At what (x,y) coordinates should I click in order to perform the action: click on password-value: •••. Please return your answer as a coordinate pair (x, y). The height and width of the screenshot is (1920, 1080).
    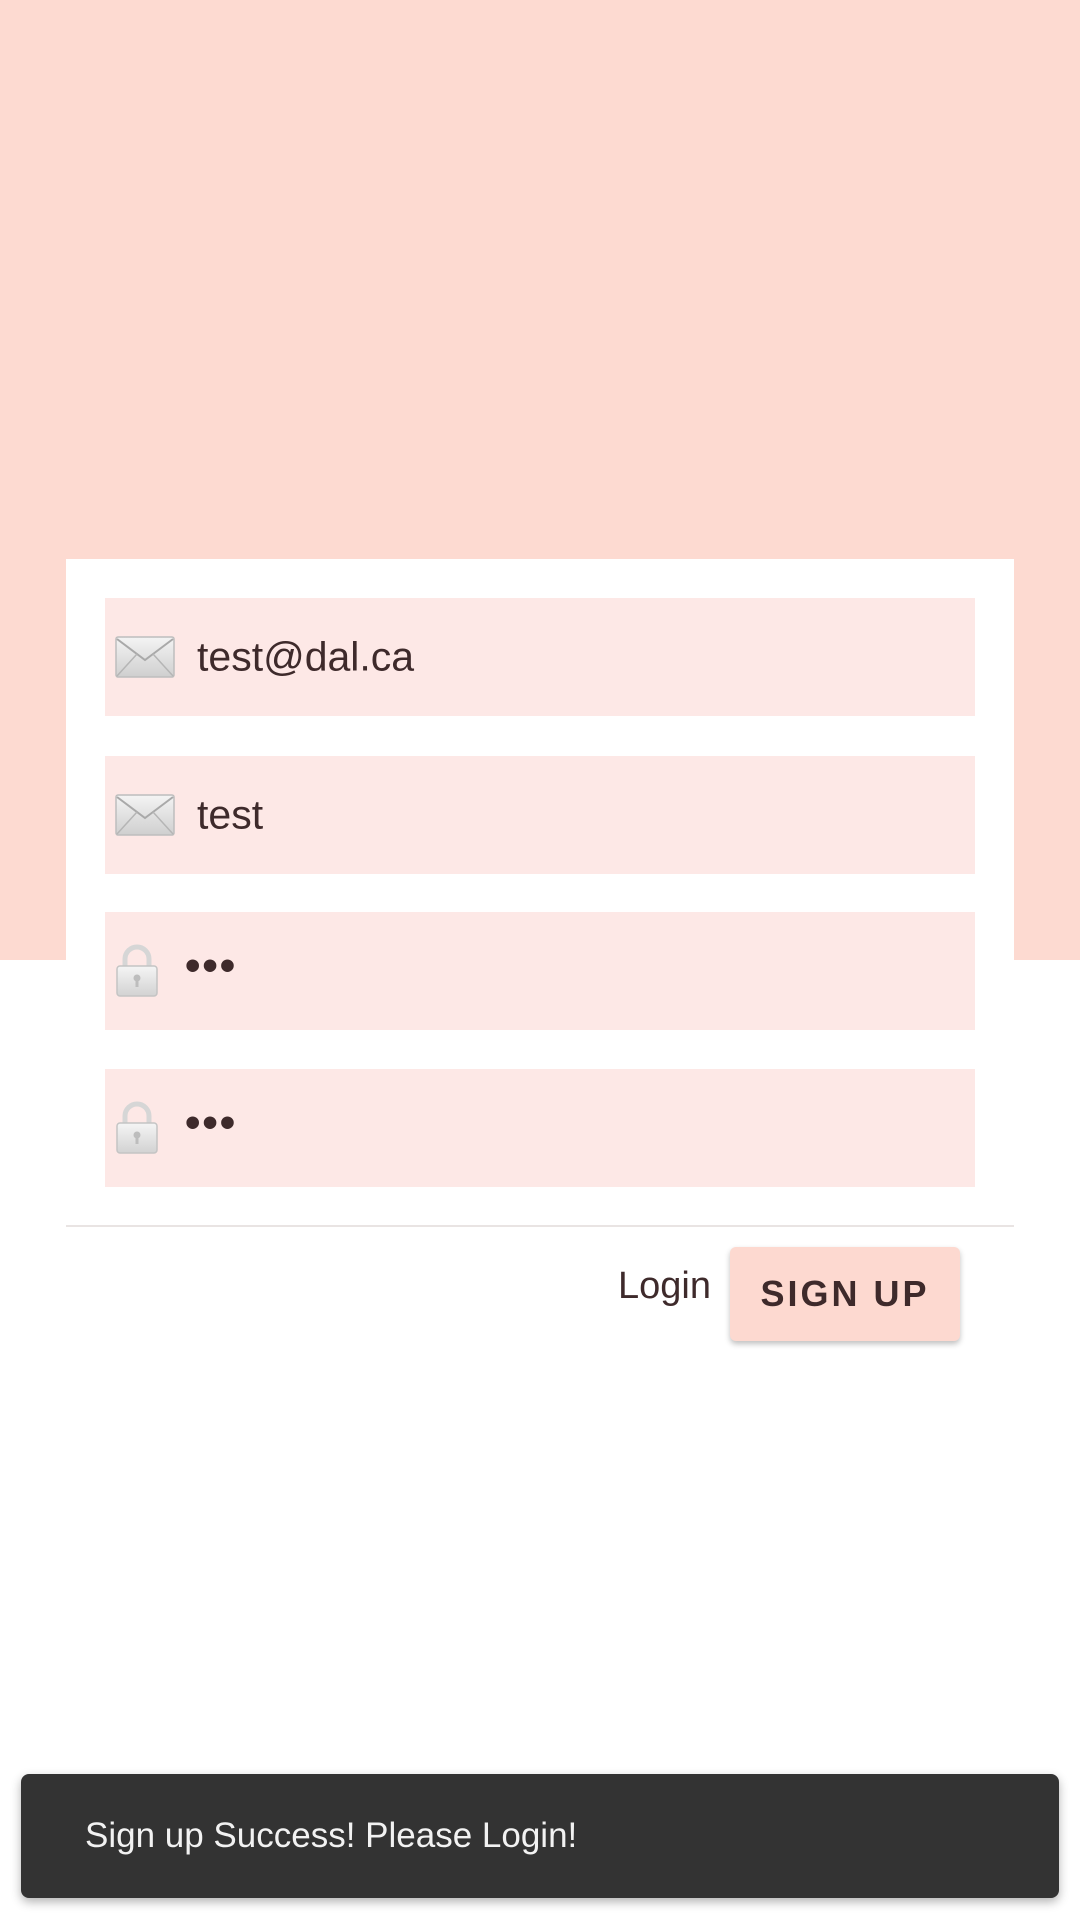
    Looking at the image, I should click on (211, 965).